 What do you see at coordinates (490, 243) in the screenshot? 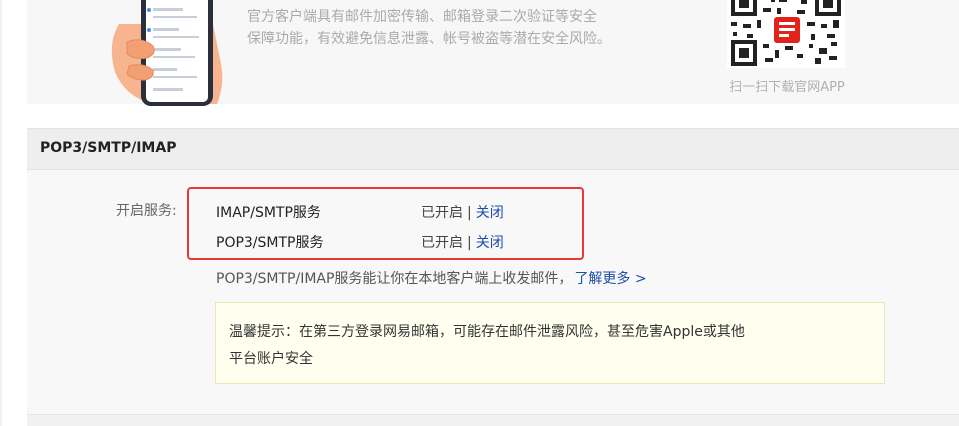
I see `close-pop3-link: 关闭` at bounding box center [490, 243].